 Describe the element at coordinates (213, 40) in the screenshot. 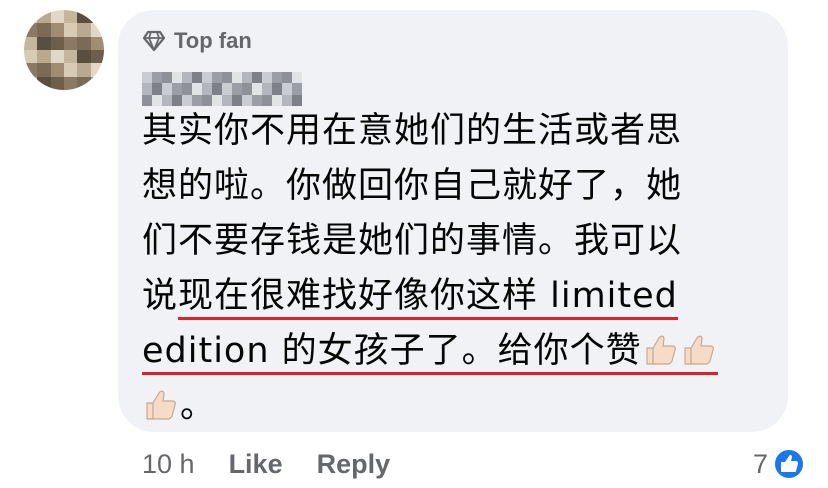

I see `badge-label: Top fan` at that location.